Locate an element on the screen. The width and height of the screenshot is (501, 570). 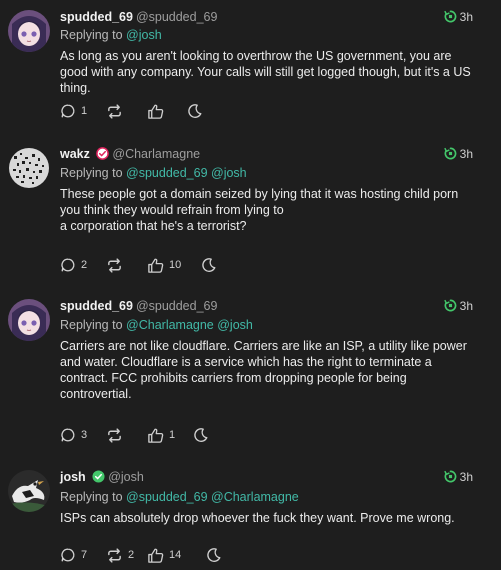
like-button: 14 is located at coordinates (164, 555).